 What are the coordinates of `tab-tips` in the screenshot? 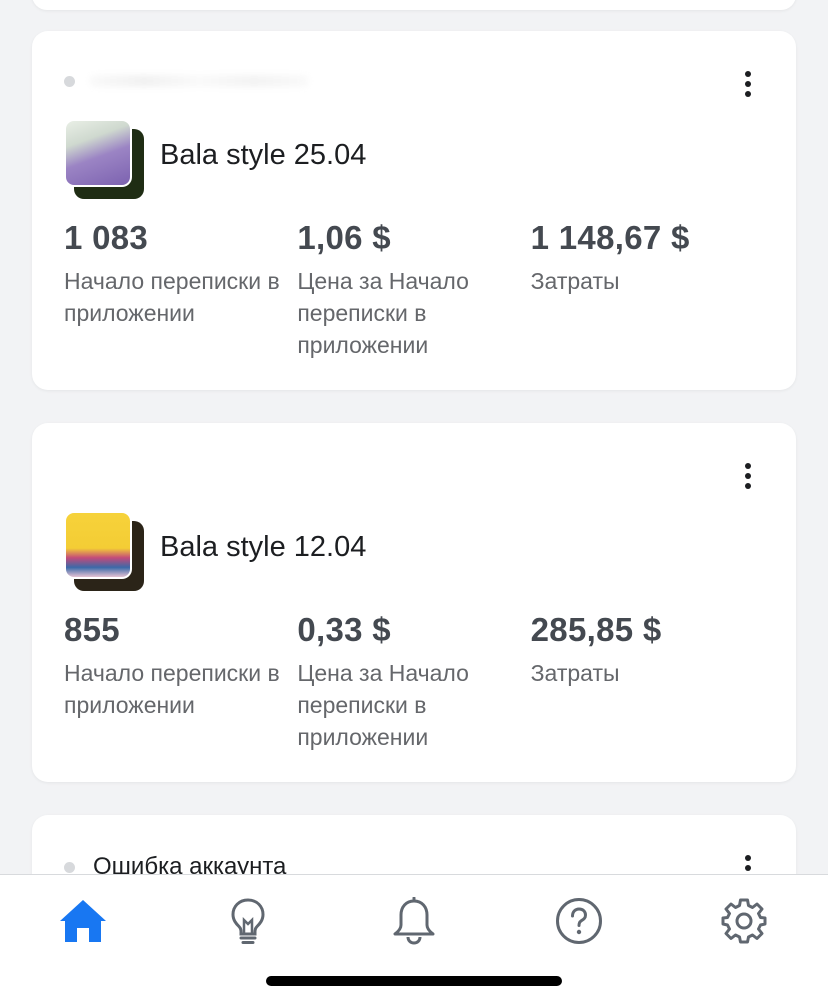 It's located at (248, 921).